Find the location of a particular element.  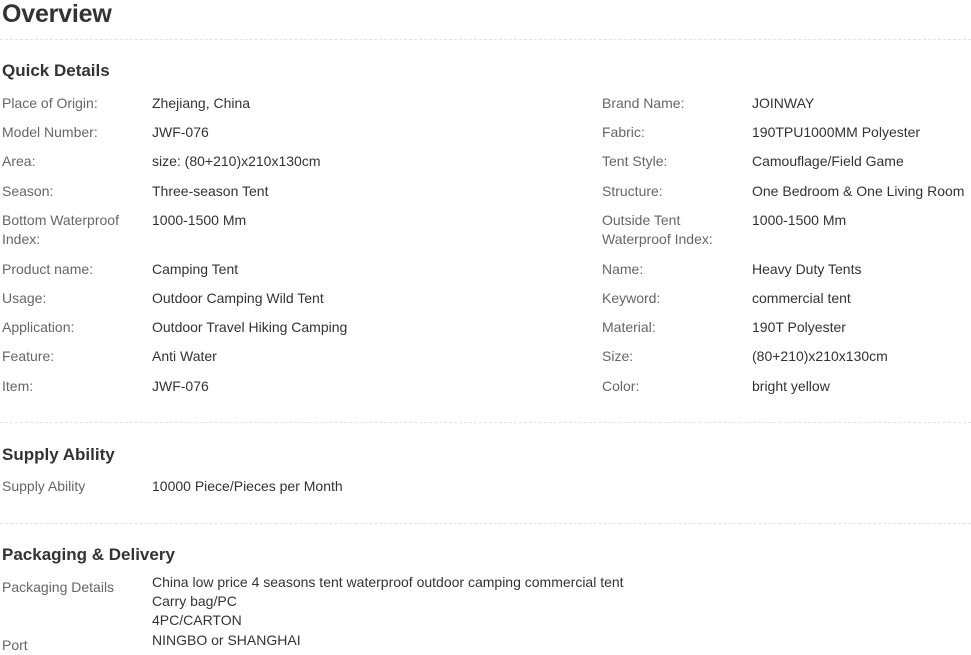

packaging-details-label: Packaging Details is located at coordinates (58, 587).